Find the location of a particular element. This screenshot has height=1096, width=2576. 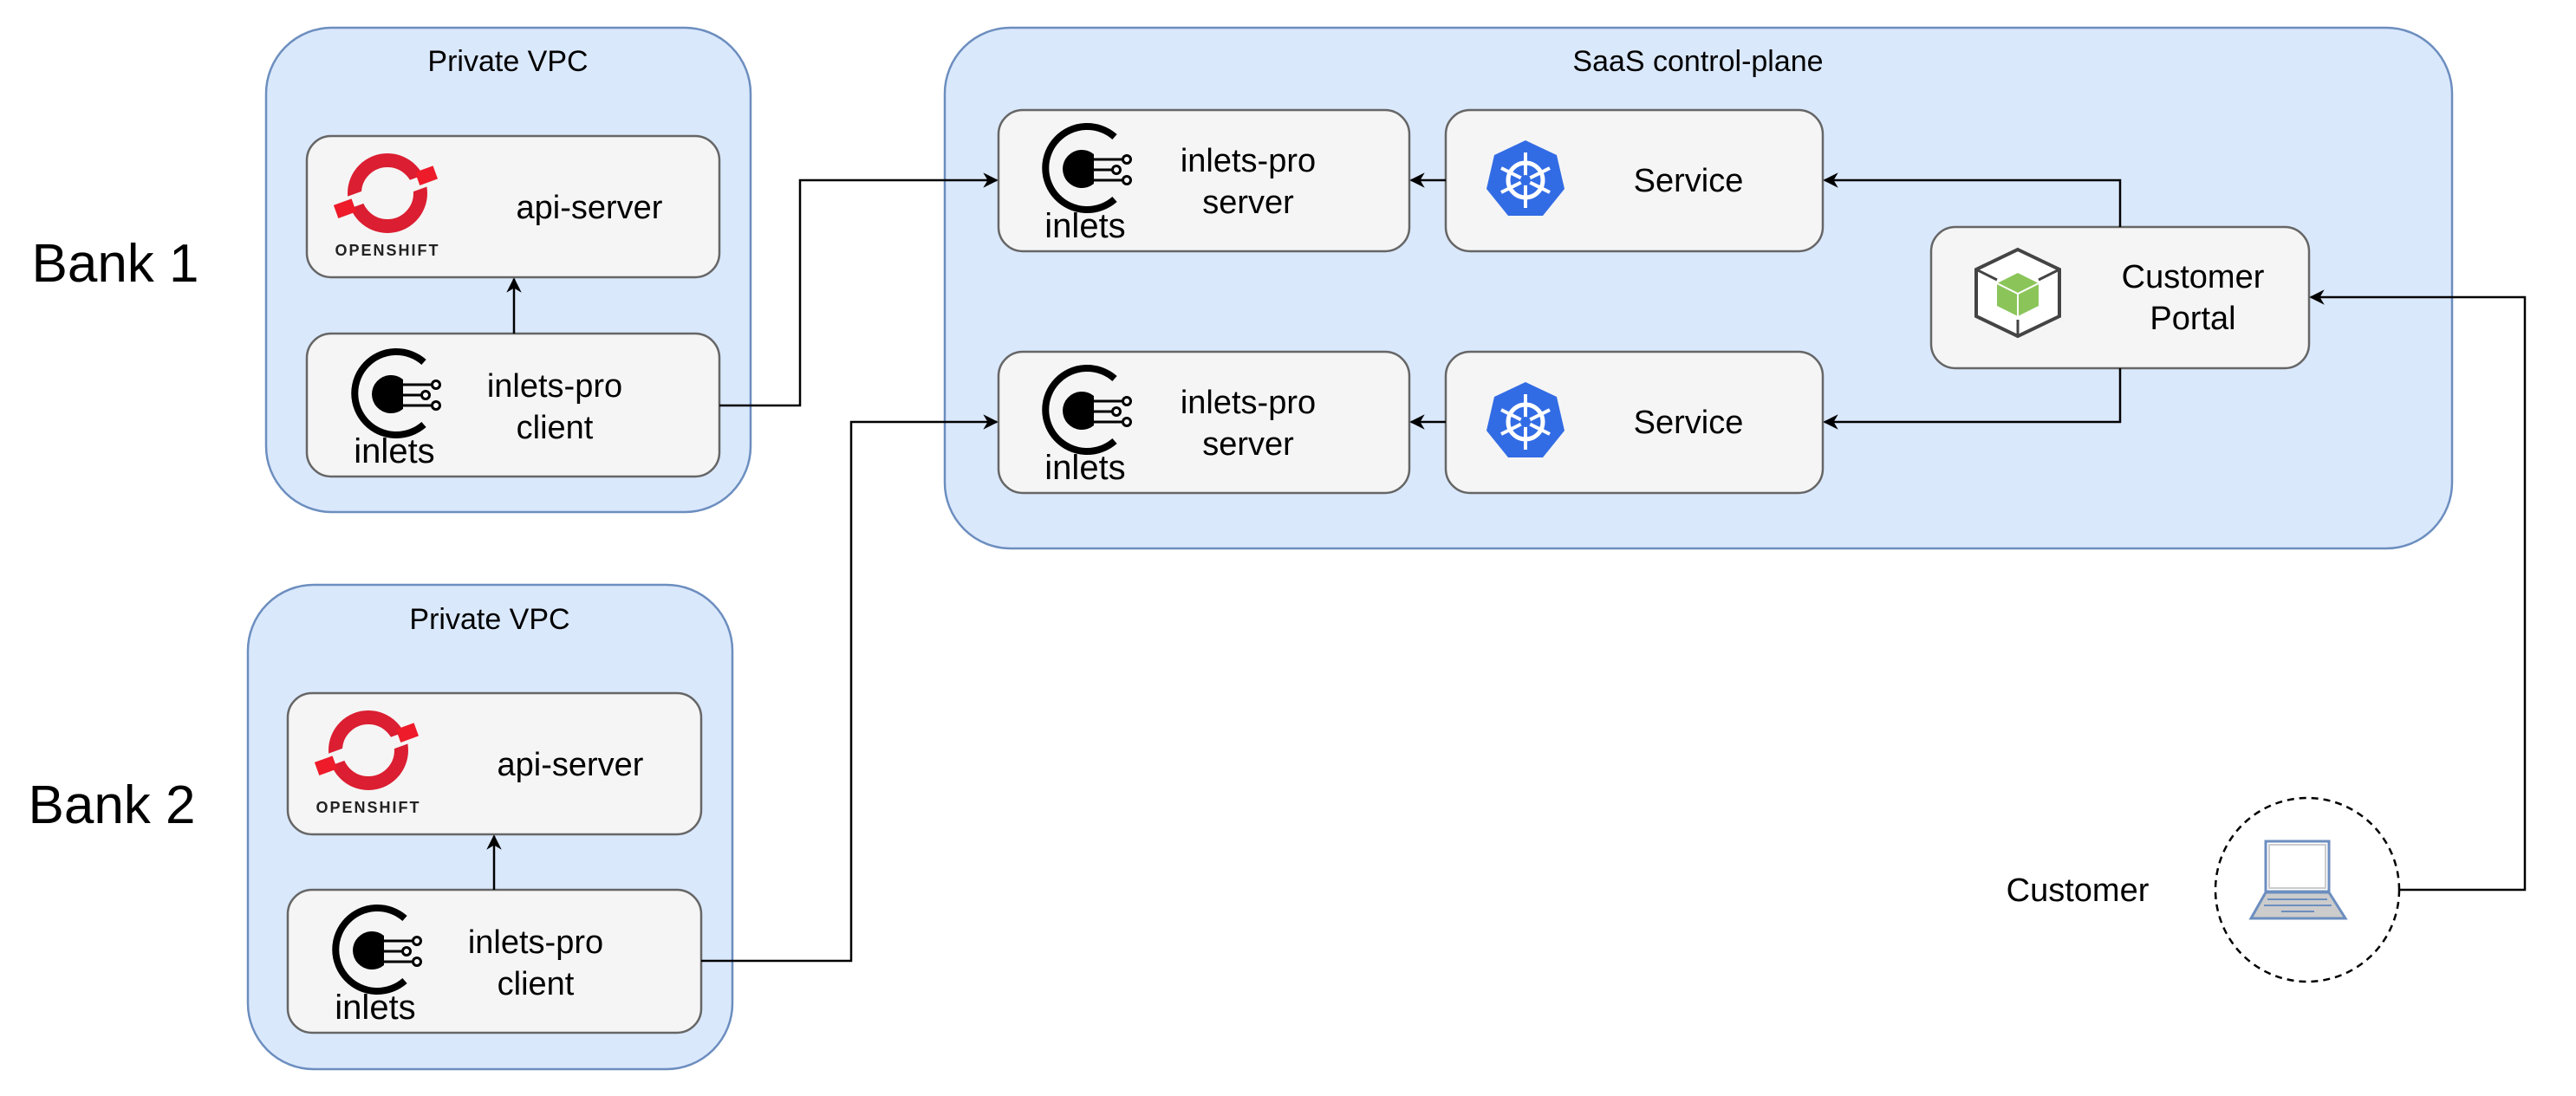

bank-1-label: Bank 1 is located at coordinates (115, 264).